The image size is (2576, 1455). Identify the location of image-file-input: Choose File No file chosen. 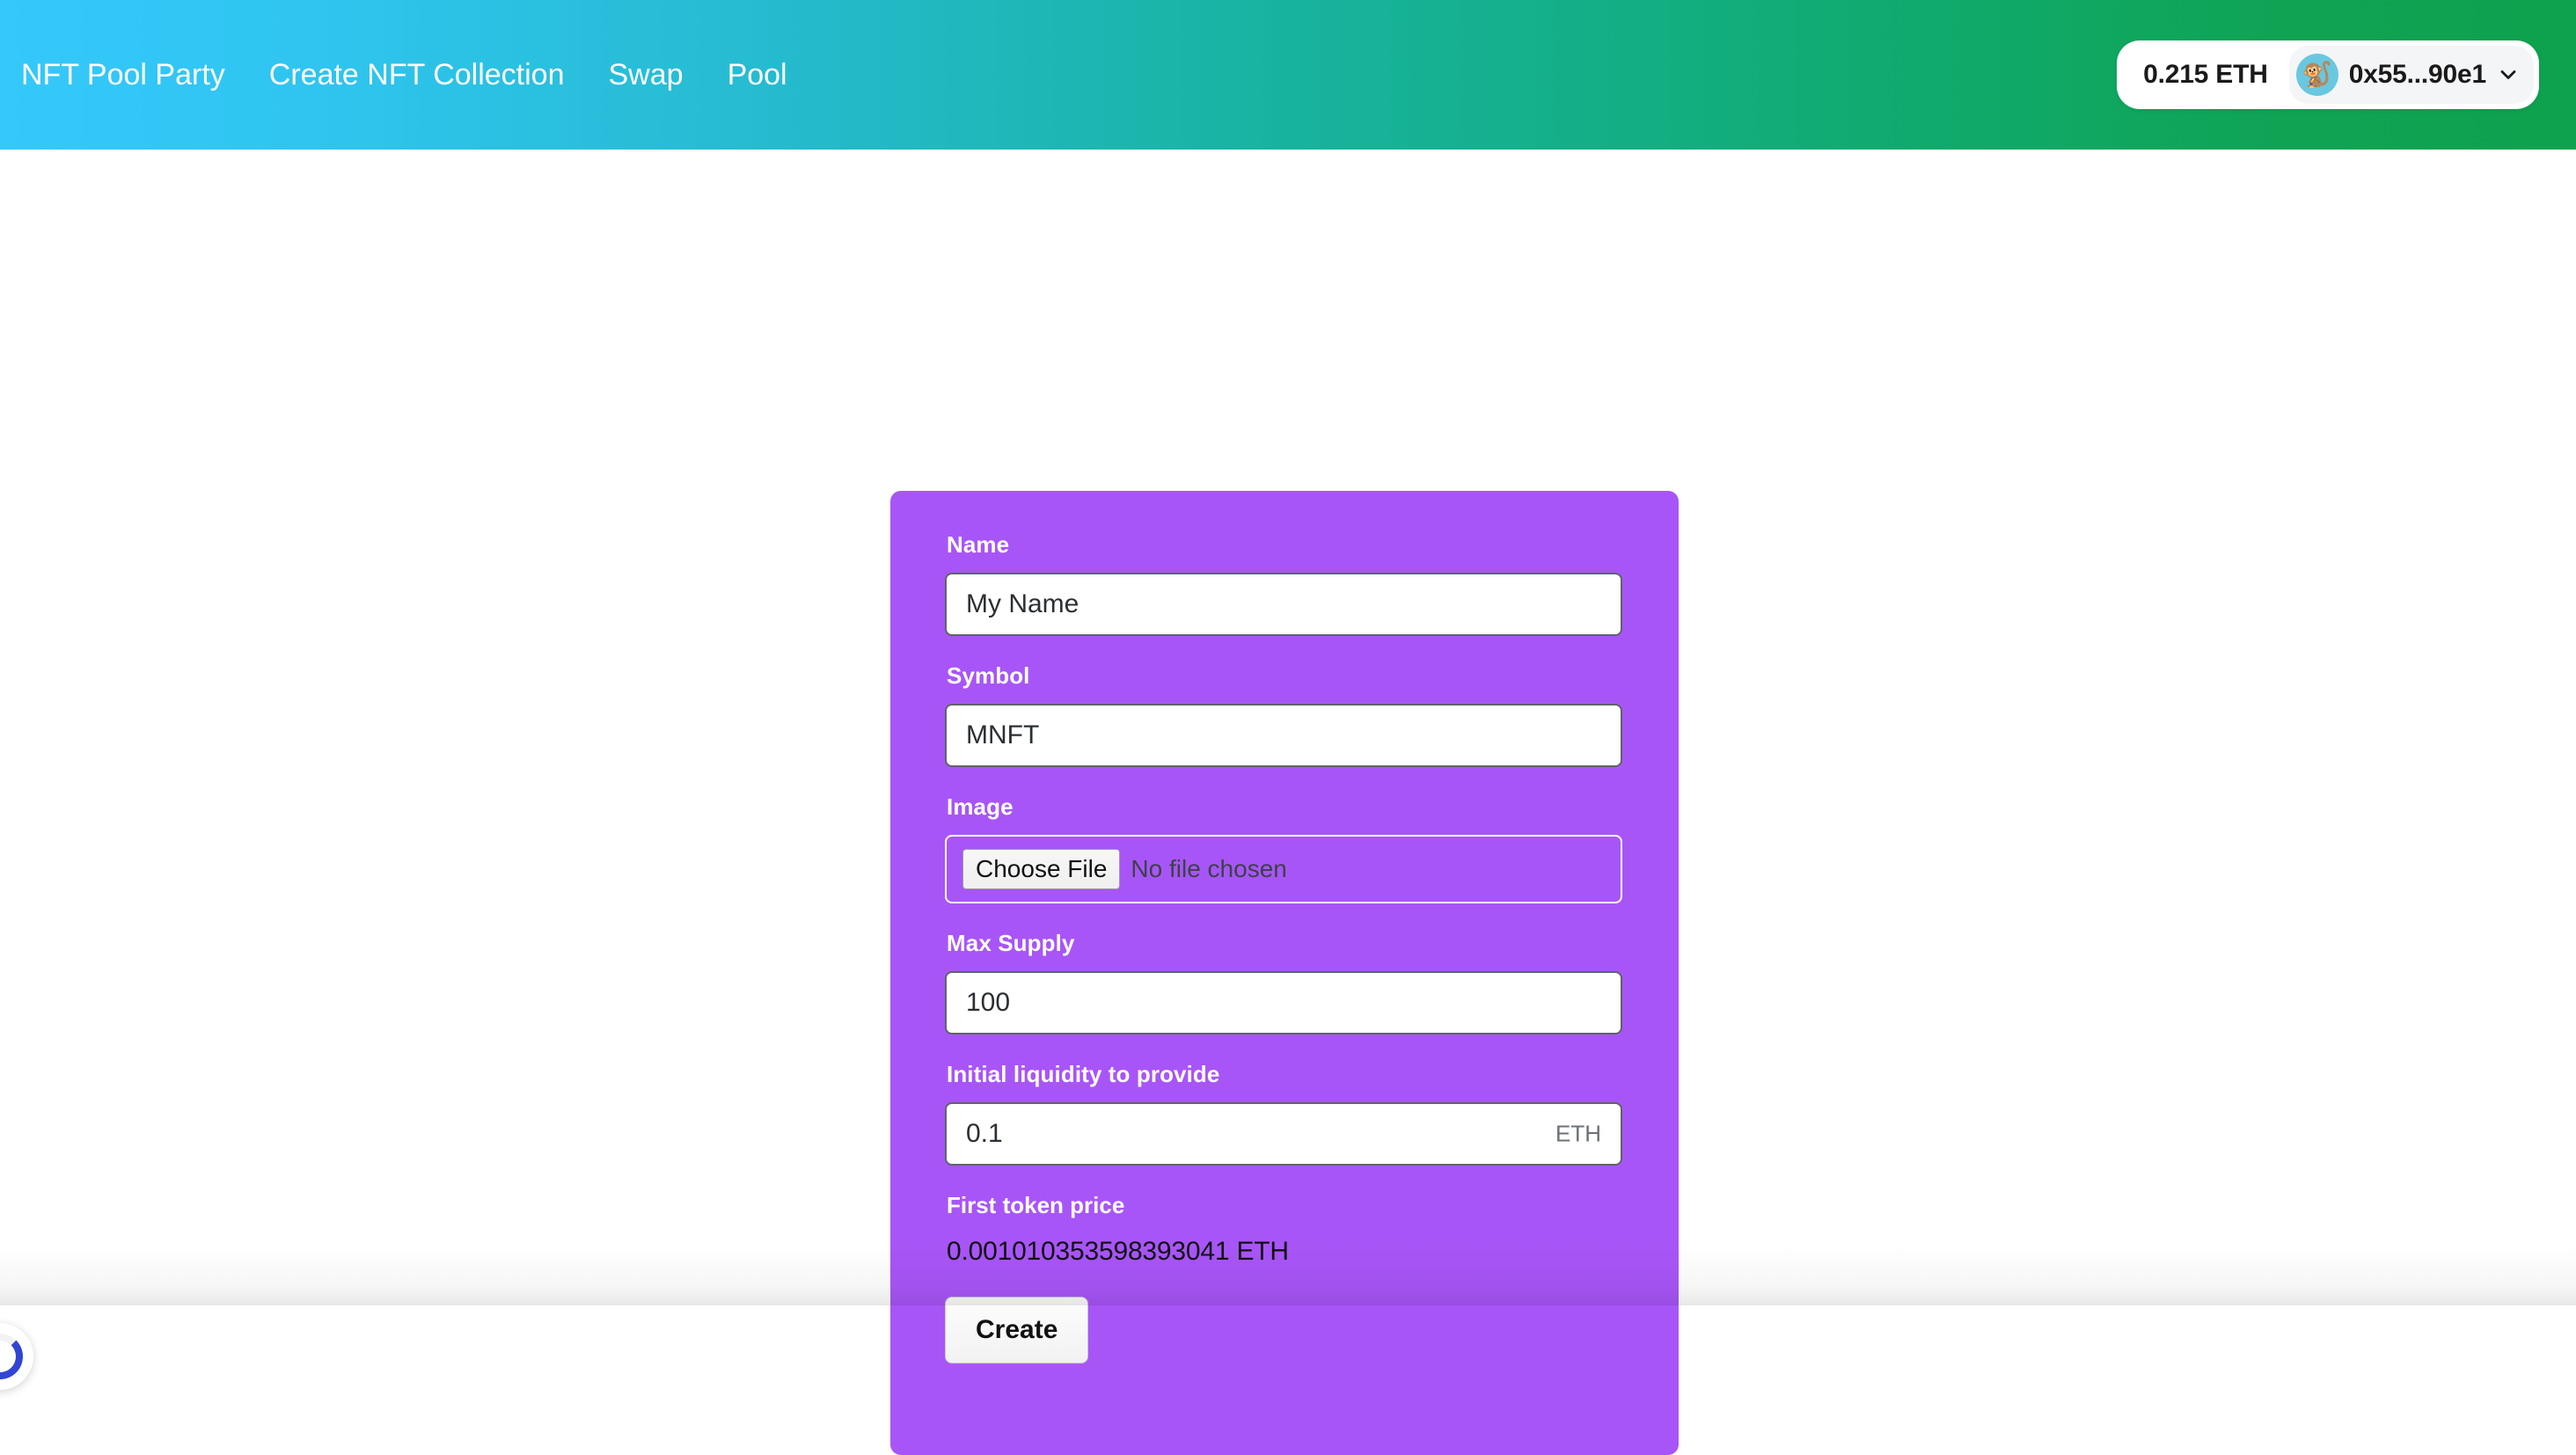
(1283, 869).